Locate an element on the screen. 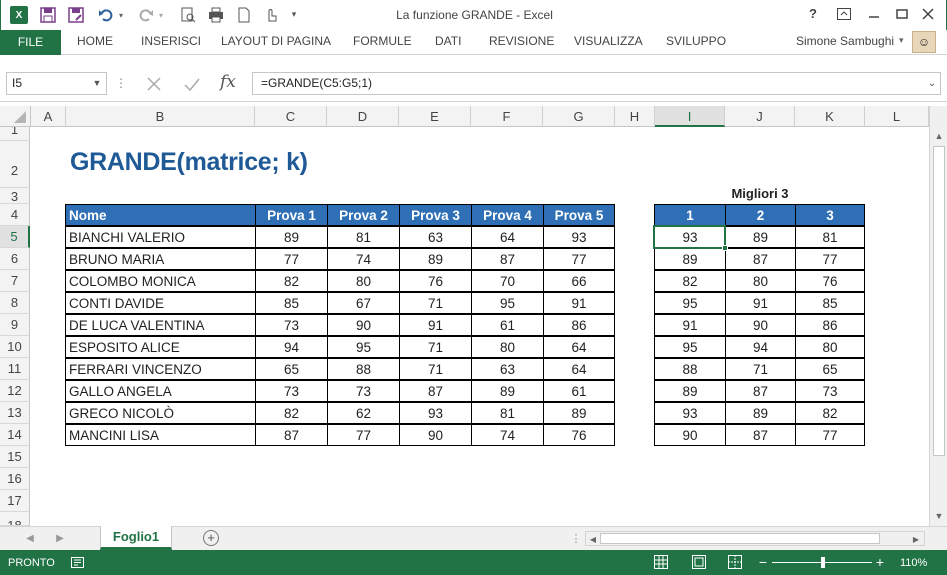 The width and height of the screenshot is (947, 575). zoom-in-icon: + is located at coordinates (880, 562).